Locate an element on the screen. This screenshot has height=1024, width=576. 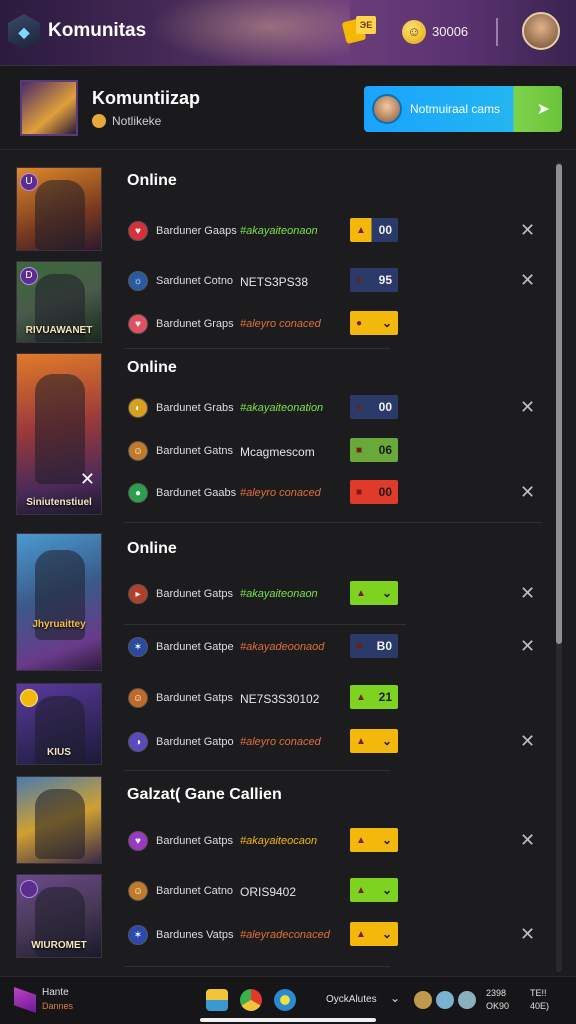
community-cta-button: Notmuiraal cams ➤ is located at coordinates (463, 109).